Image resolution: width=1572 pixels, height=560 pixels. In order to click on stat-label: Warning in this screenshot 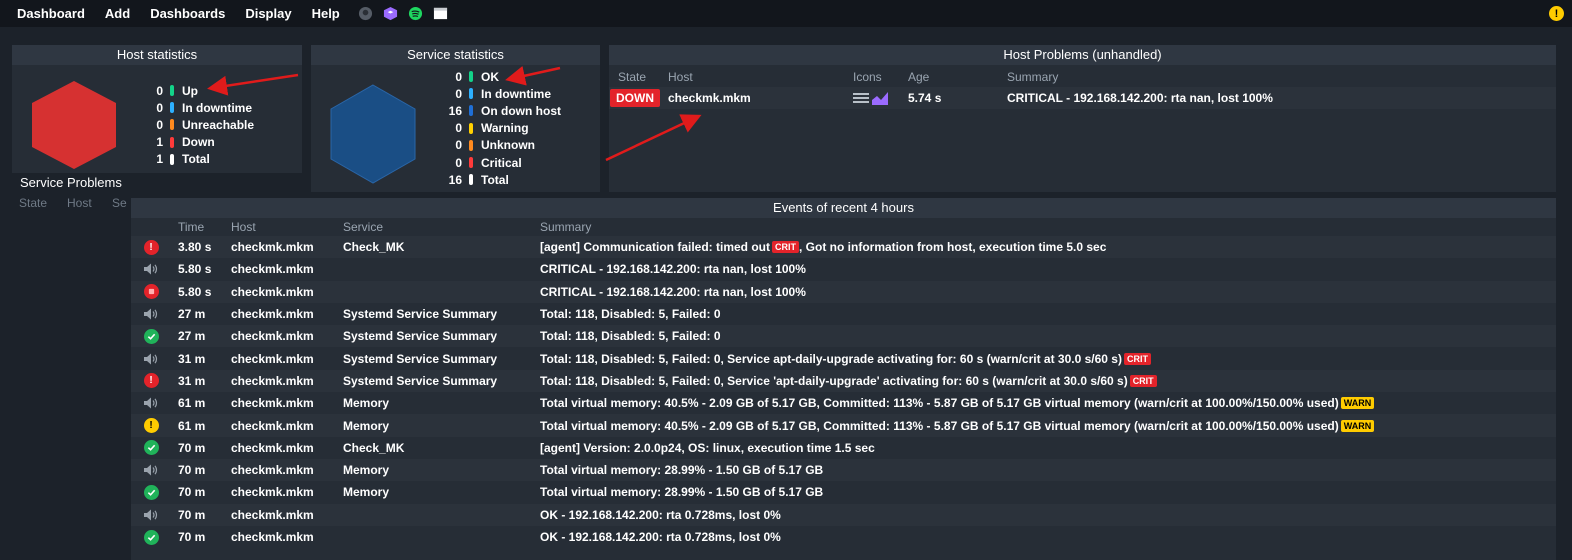, I will do `click(505, 128)`.